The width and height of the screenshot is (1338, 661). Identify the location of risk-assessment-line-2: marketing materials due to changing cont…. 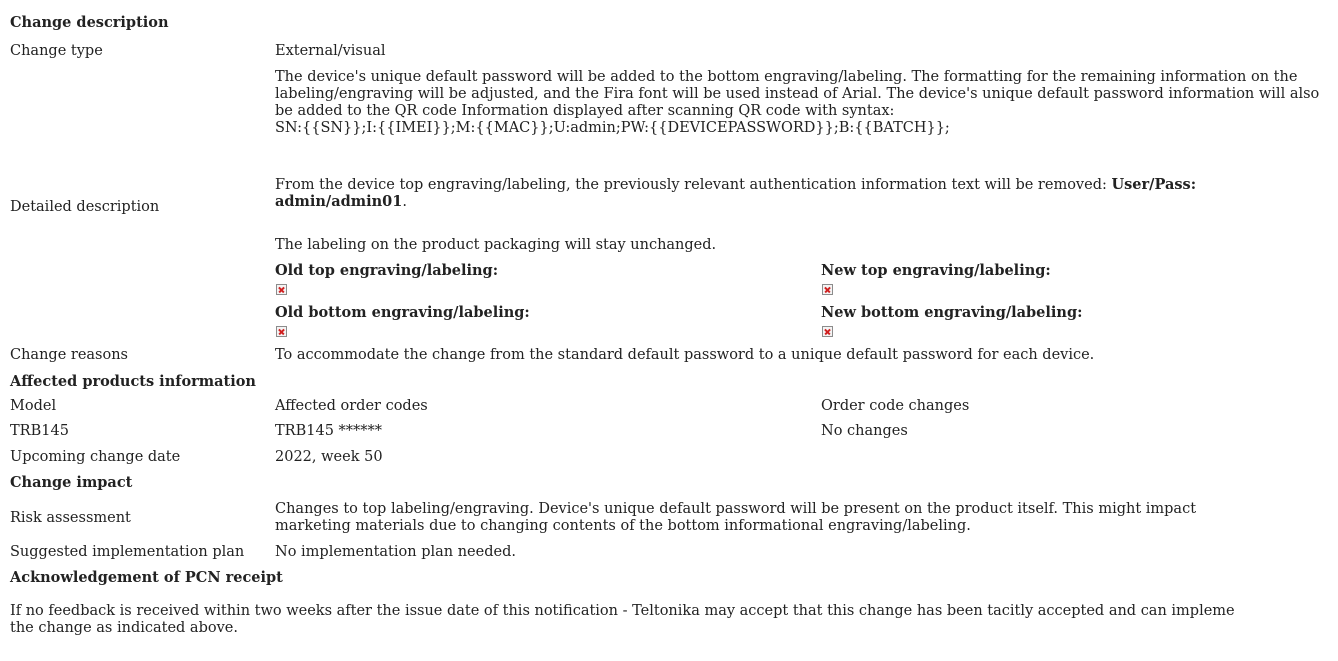
(623, 526).